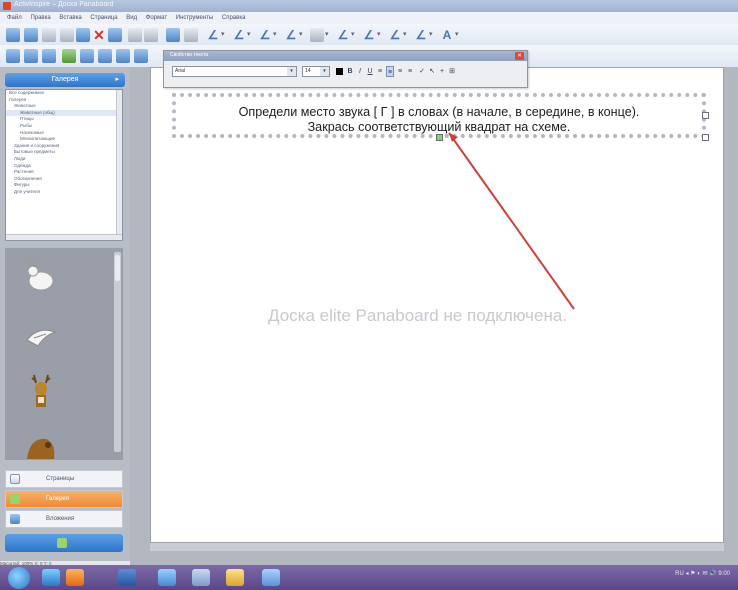 Image resolution: width=738 pixels, height=590 pixels. I want to click on tree-node: Здания и сооружения, so click(64, 146).